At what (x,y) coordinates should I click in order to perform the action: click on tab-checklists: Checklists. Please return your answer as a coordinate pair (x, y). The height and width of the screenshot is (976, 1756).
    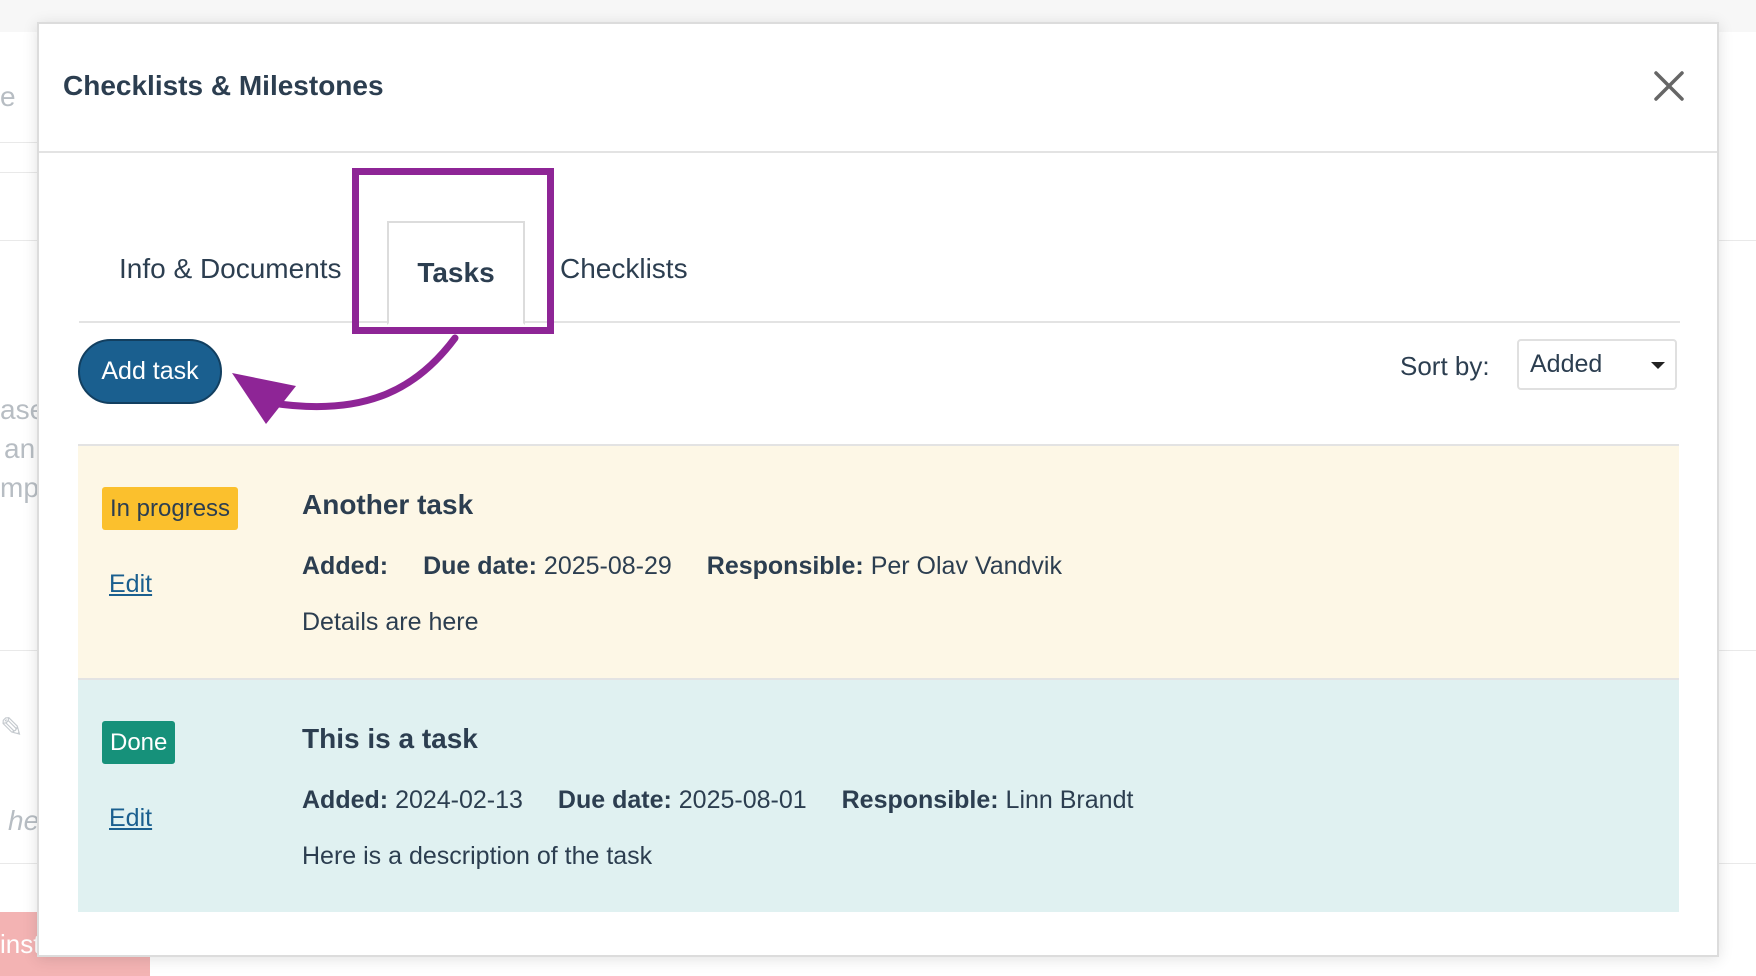
    Looking at the image, I should click on (658, 272).